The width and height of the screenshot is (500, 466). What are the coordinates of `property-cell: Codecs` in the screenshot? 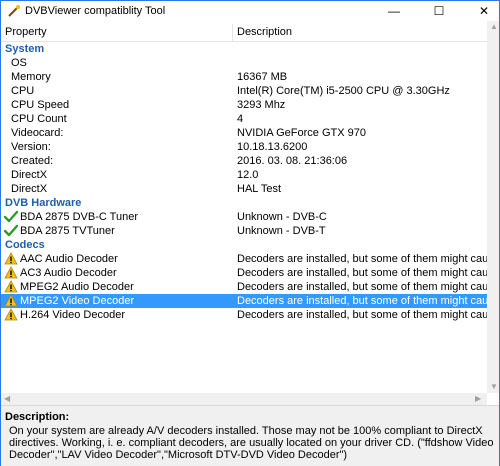 It's located at (25, 245).